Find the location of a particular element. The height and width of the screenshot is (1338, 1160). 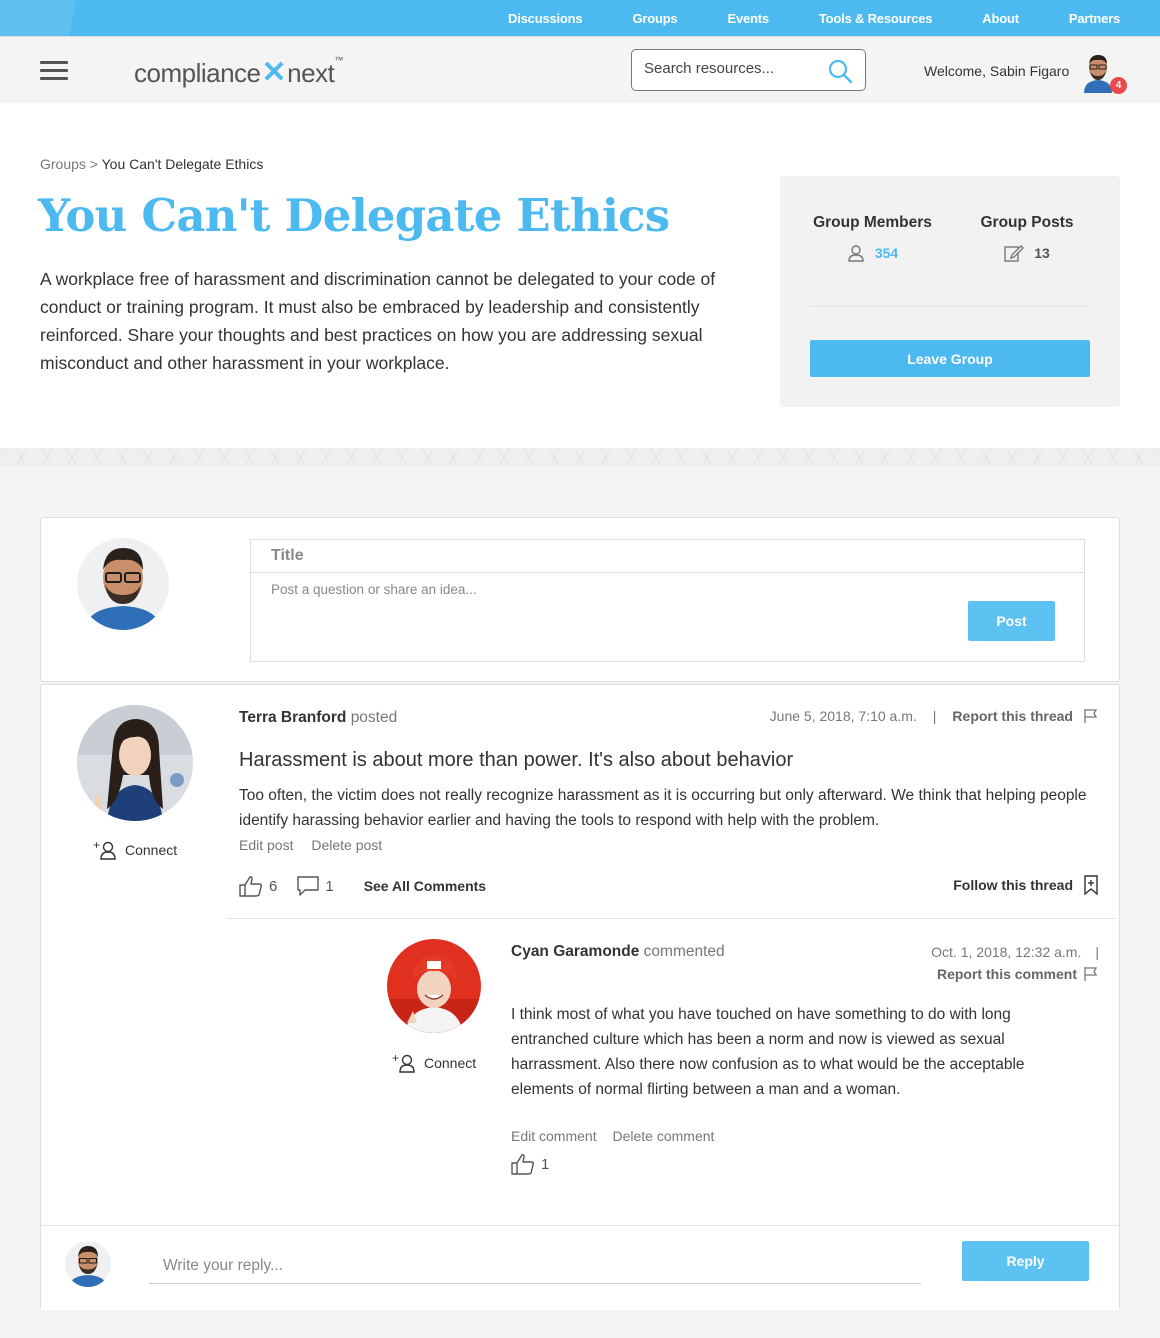

comment-action: commented is located at coordinates (684, 951).